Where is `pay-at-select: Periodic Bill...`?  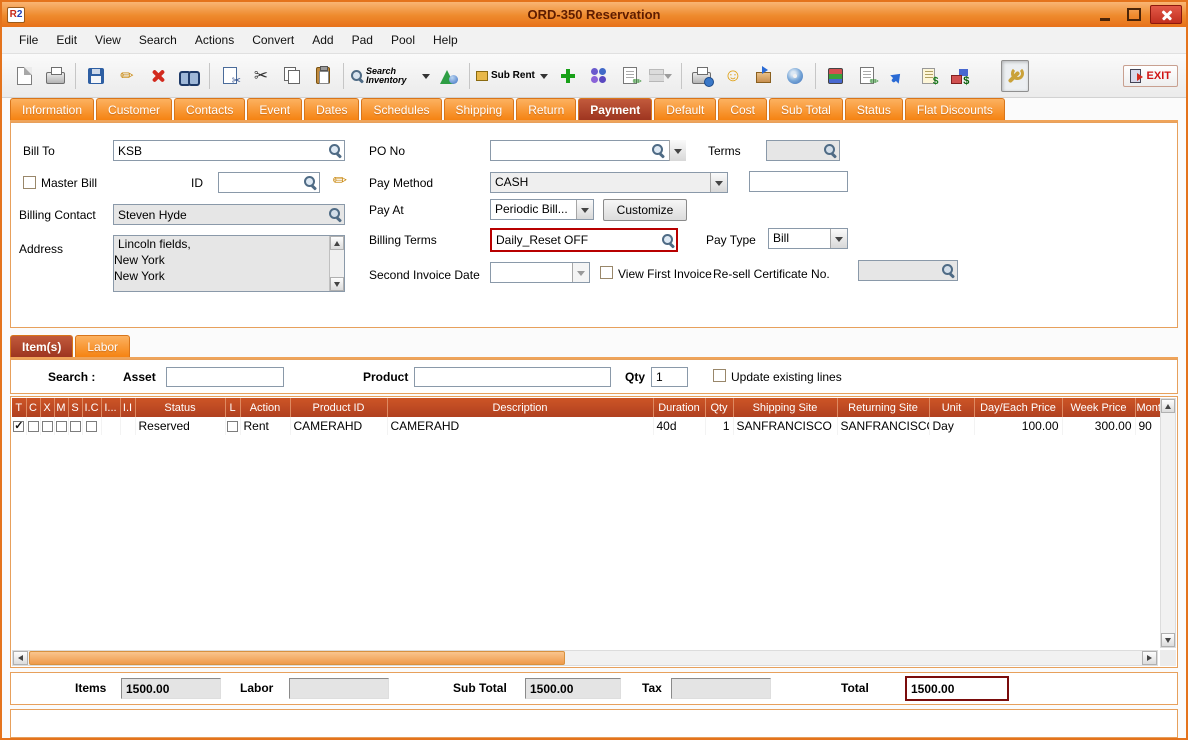 pay-at-select: Periodic Bill... is located at coordinates (542, 209).